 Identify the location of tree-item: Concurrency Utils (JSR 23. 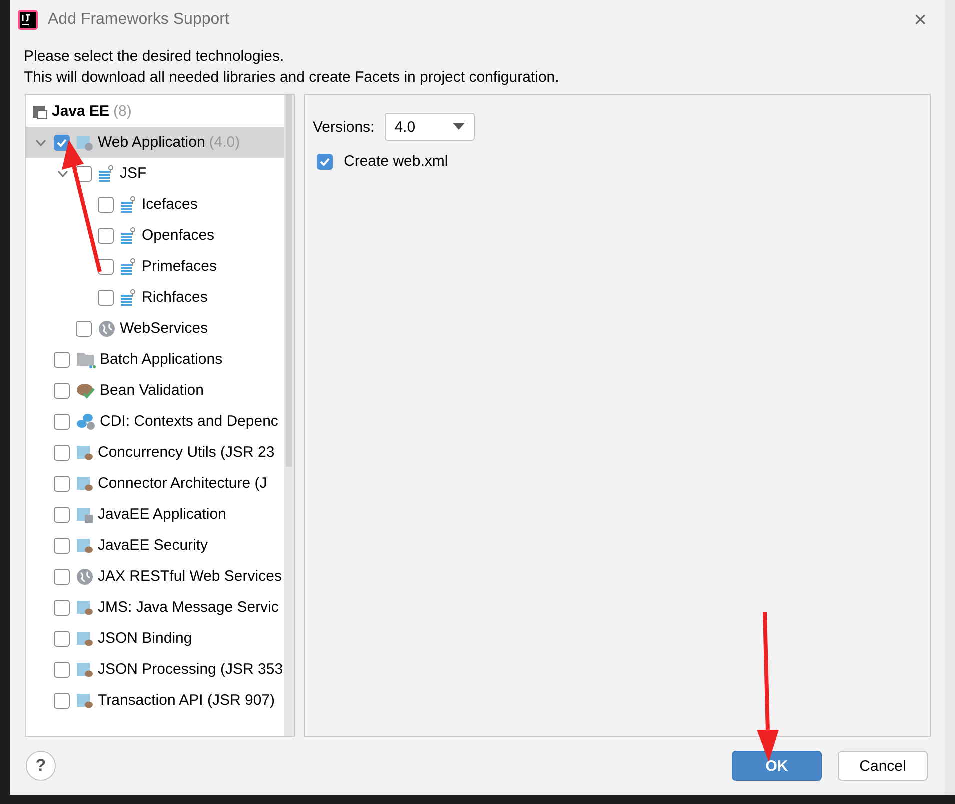
(155, 452).